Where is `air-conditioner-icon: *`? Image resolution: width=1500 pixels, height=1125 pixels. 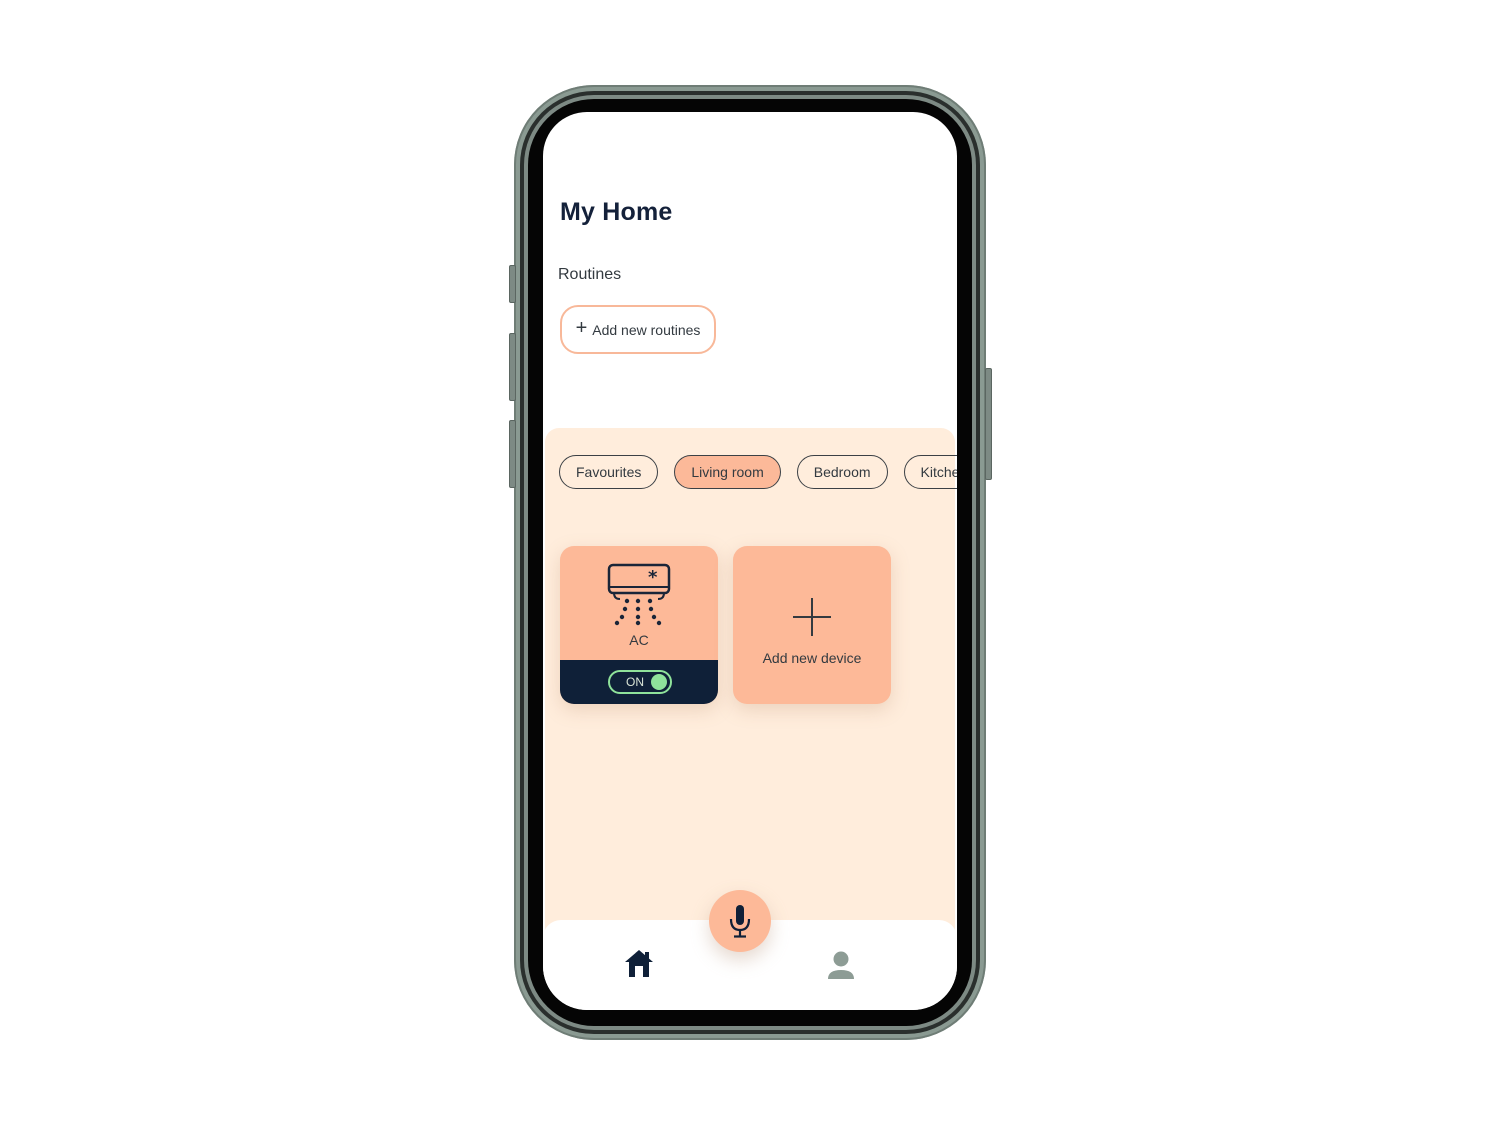
air-conditioner-icon: * is located at coordinates (639, 594).